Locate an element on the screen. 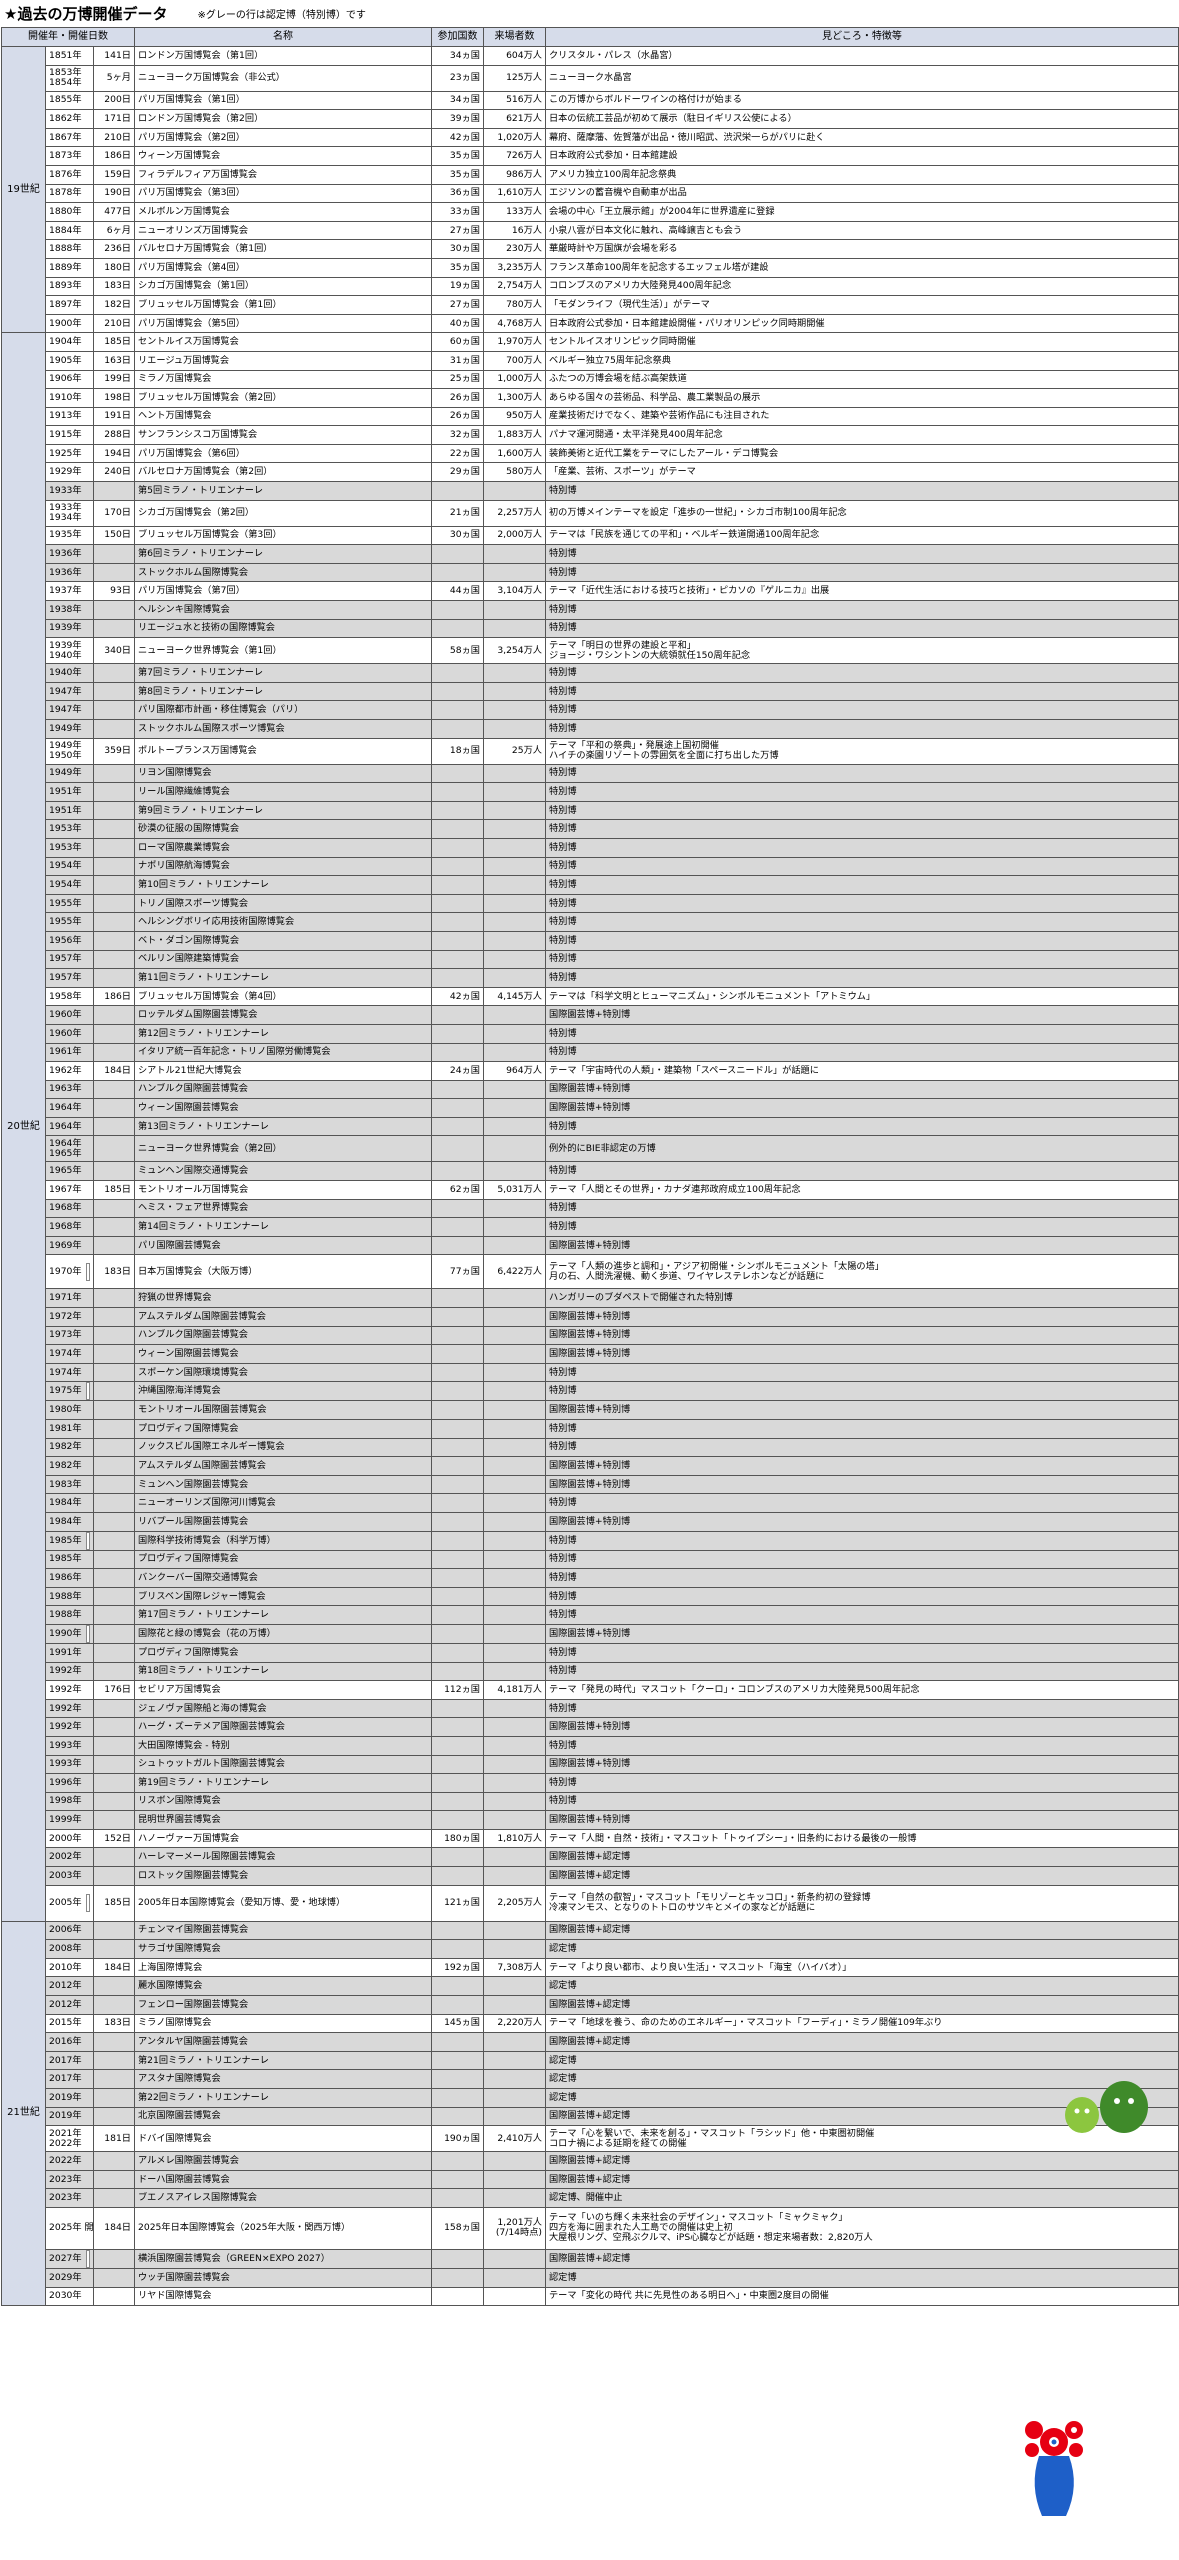 The height and width of the screenshot is (2560, 1179). table-row: 1957年 第11回ミラノ・トリエンナーレ 特別博 is located at coordinates (590, 978).